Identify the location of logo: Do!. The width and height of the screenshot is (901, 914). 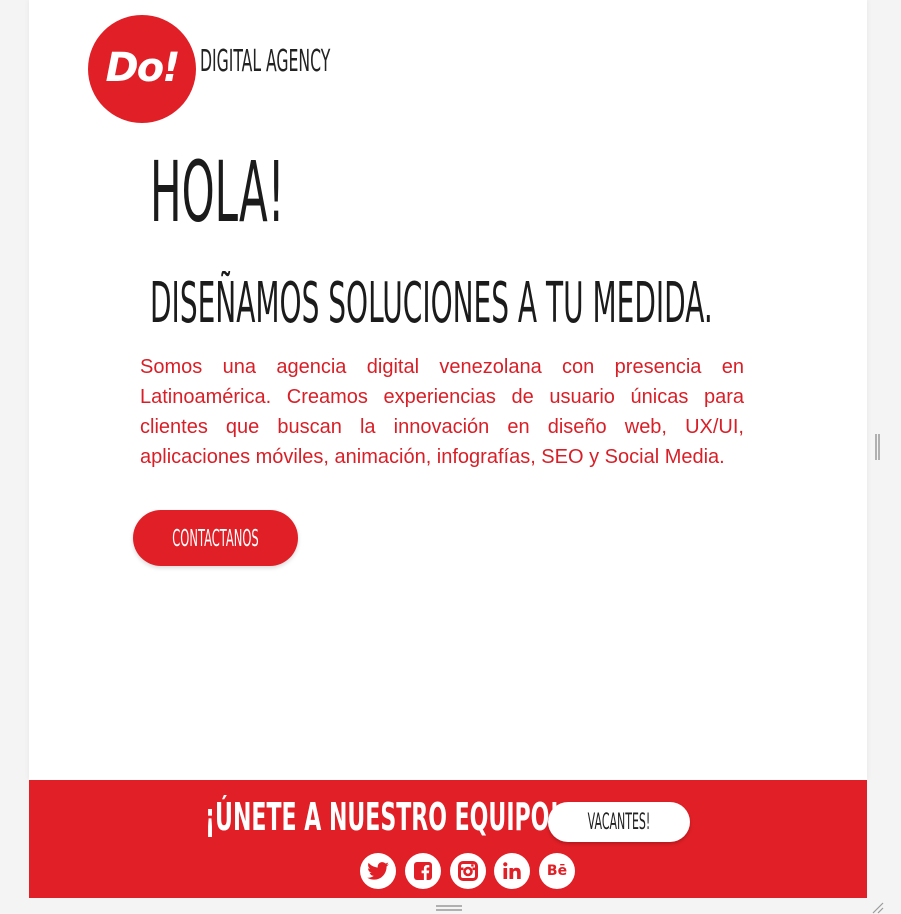
(142, 69).